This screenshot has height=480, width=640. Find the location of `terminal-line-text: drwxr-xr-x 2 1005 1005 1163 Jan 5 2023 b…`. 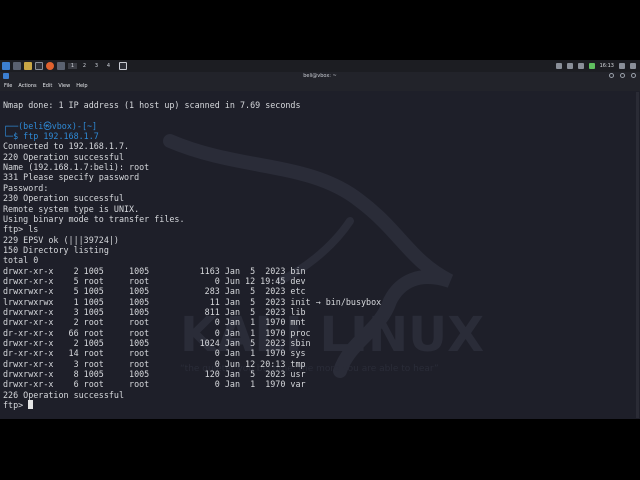

terminal-line-text: drwxr-xr-x 2 1005 1005 1163 Jan 5 2023 b… is located at coordinates (154, 270).